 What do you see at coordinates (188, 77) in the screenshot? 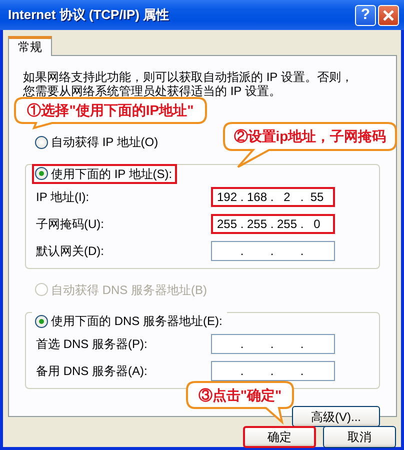
I see `description-text: 如果网络支持此功能，则可以获取自动指派的 IP 设置。否则，` at bounding box center [188, 77].